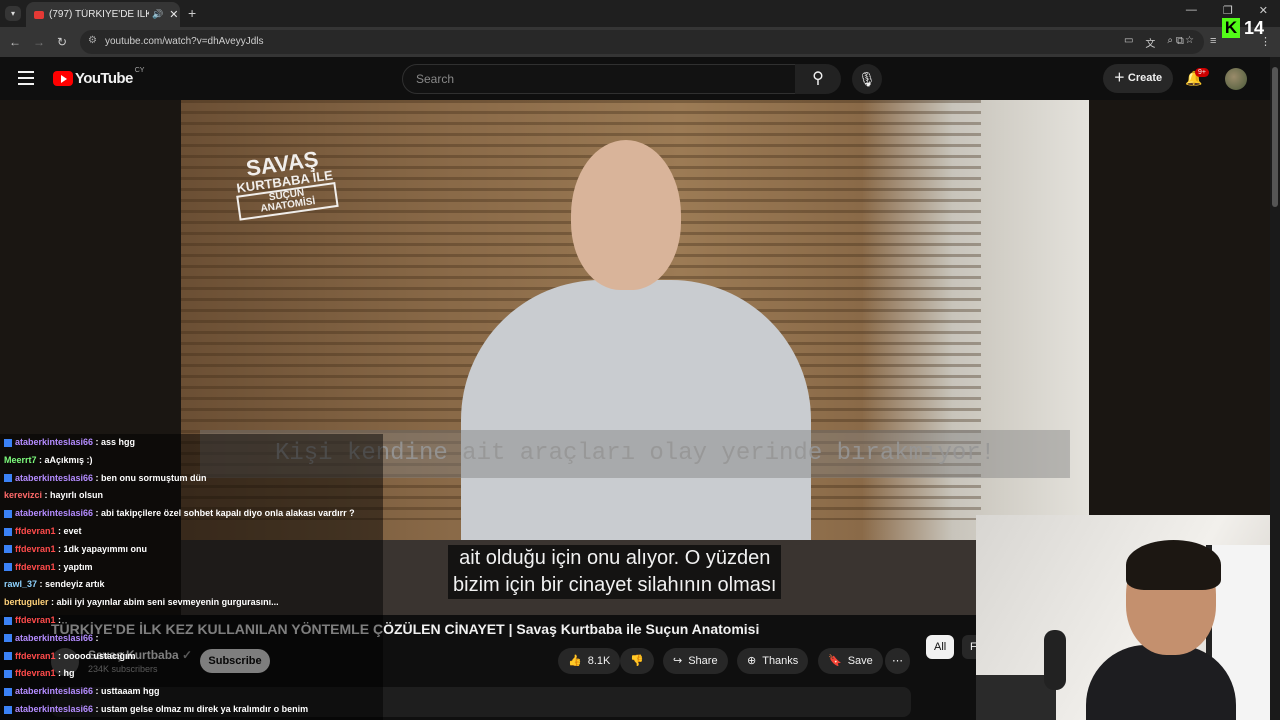  What do you see at coordinates (173, 14) in the screenshot?
I see `close-tab-icon: ✕` at bounding box center [173, 14].